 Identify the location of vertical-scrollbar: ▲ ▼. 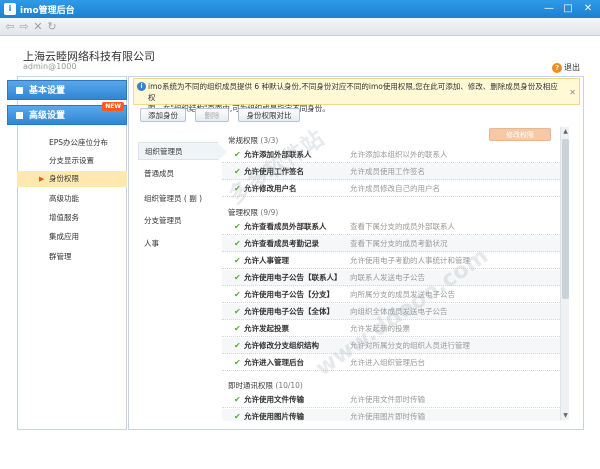
(564, 273).